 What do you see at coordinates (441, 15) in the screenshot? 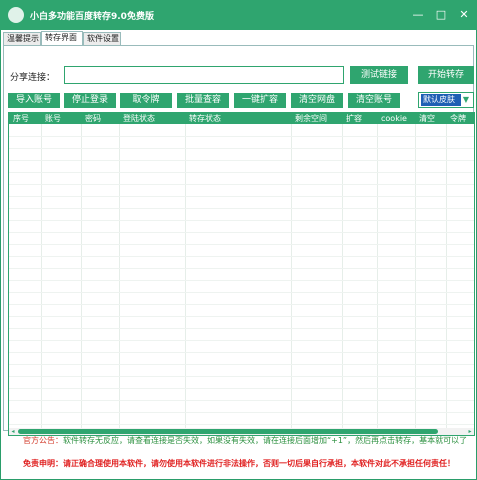
I see `maximize-button: □` at bounding box center [441, 15].